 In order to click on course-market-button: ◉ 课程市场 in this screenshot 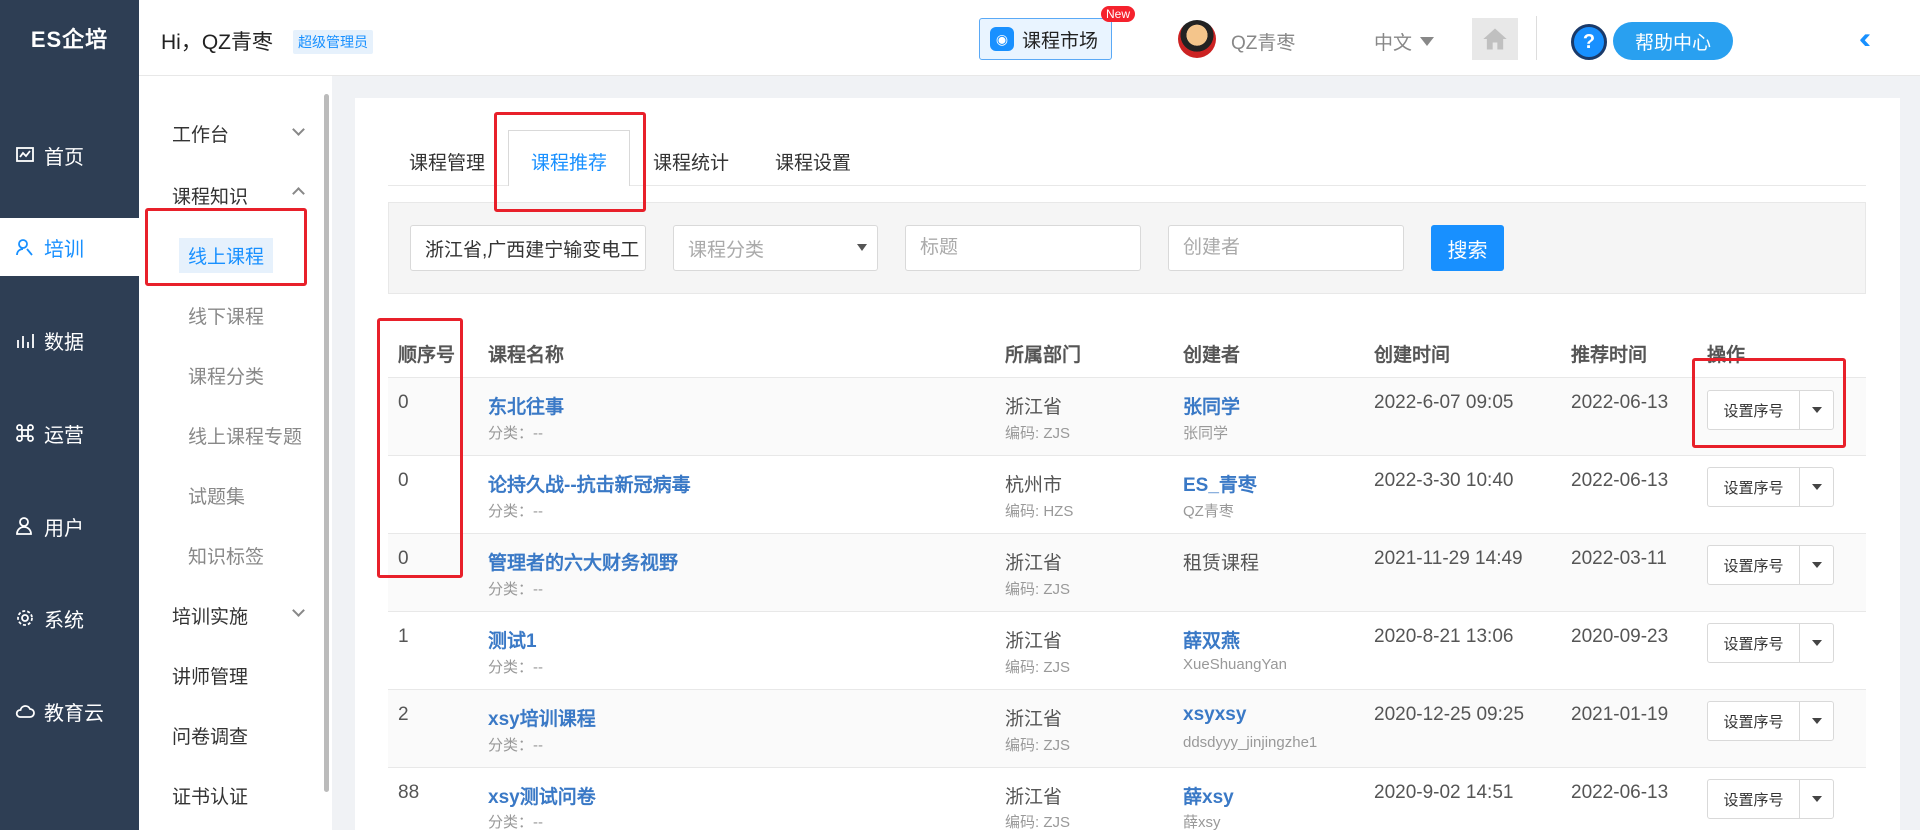, I will do `click(1045, 39)`.